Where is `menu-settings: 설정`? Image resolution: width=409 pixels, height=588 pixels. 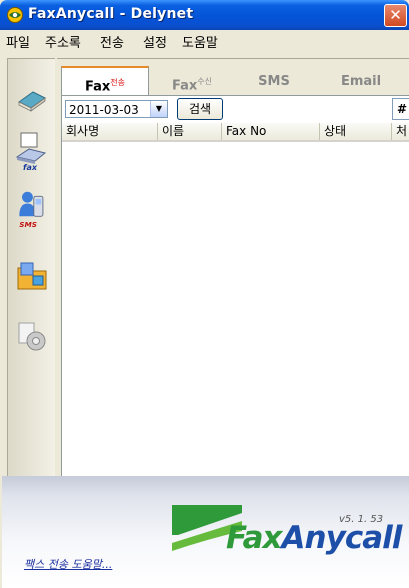
menu-settings: 설정 is located at coordinates (155, 41).